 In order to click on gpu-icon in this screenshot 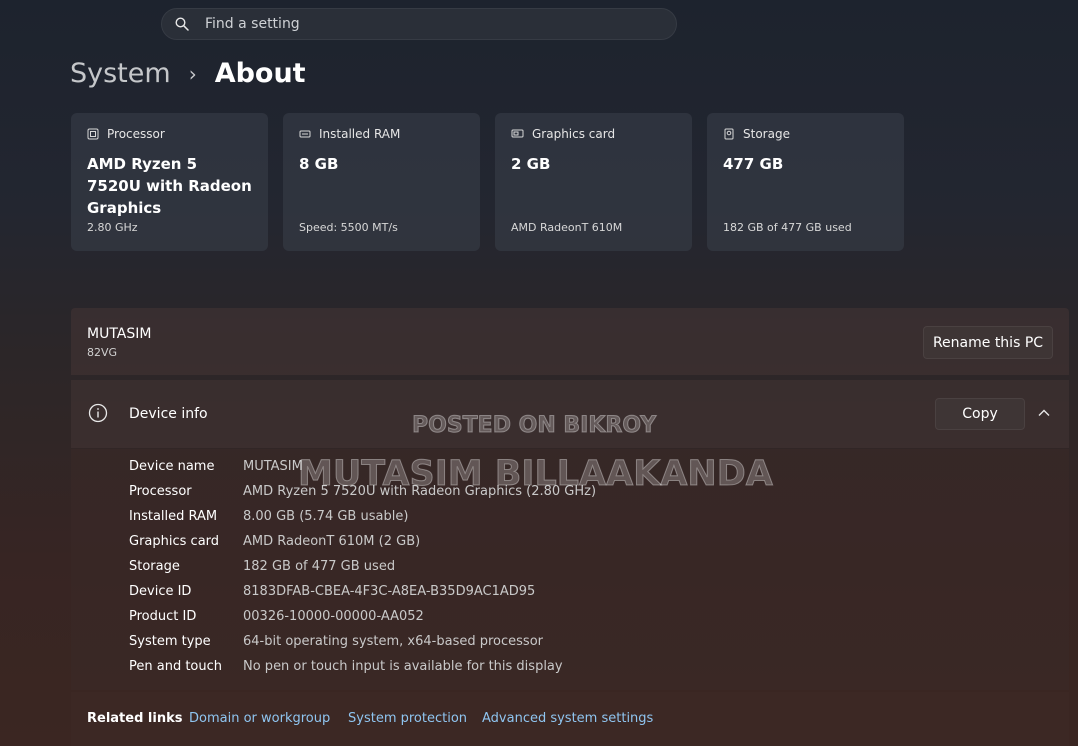, I will do `click(517, 133)`.